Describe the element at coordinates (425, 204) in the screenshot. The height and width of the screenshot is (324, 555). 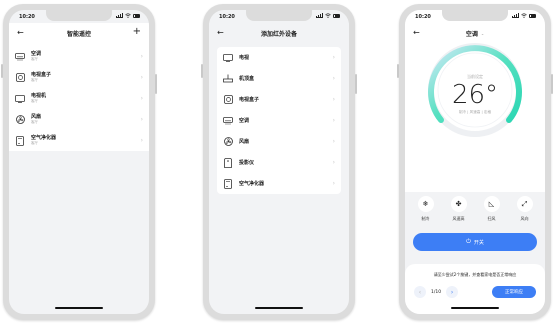
I see `snowflake-icon: ❄` at that location.